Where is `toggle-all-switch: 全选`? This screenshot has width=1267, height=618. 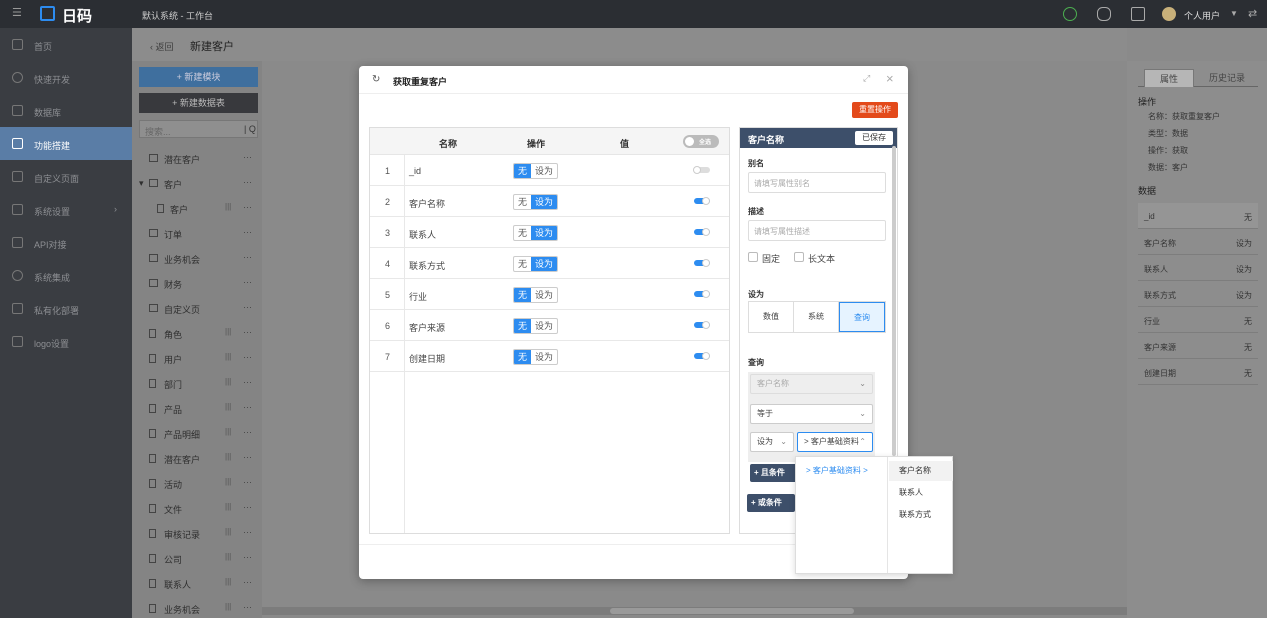
toggle-all-switch: 全选 is located at coordinates (701, 141).